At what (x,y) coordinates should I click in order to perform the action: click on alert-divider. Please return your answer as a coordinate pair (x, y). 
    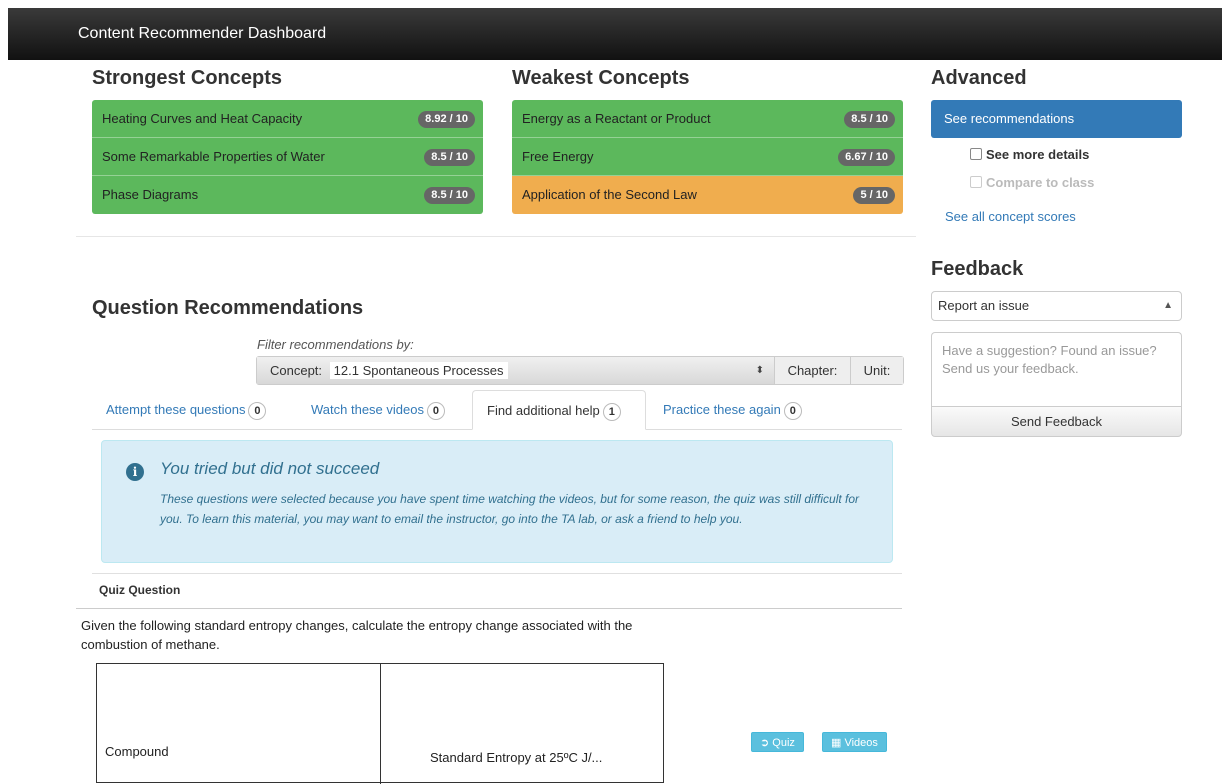
    Looking at the image, I should click on (497, 573).